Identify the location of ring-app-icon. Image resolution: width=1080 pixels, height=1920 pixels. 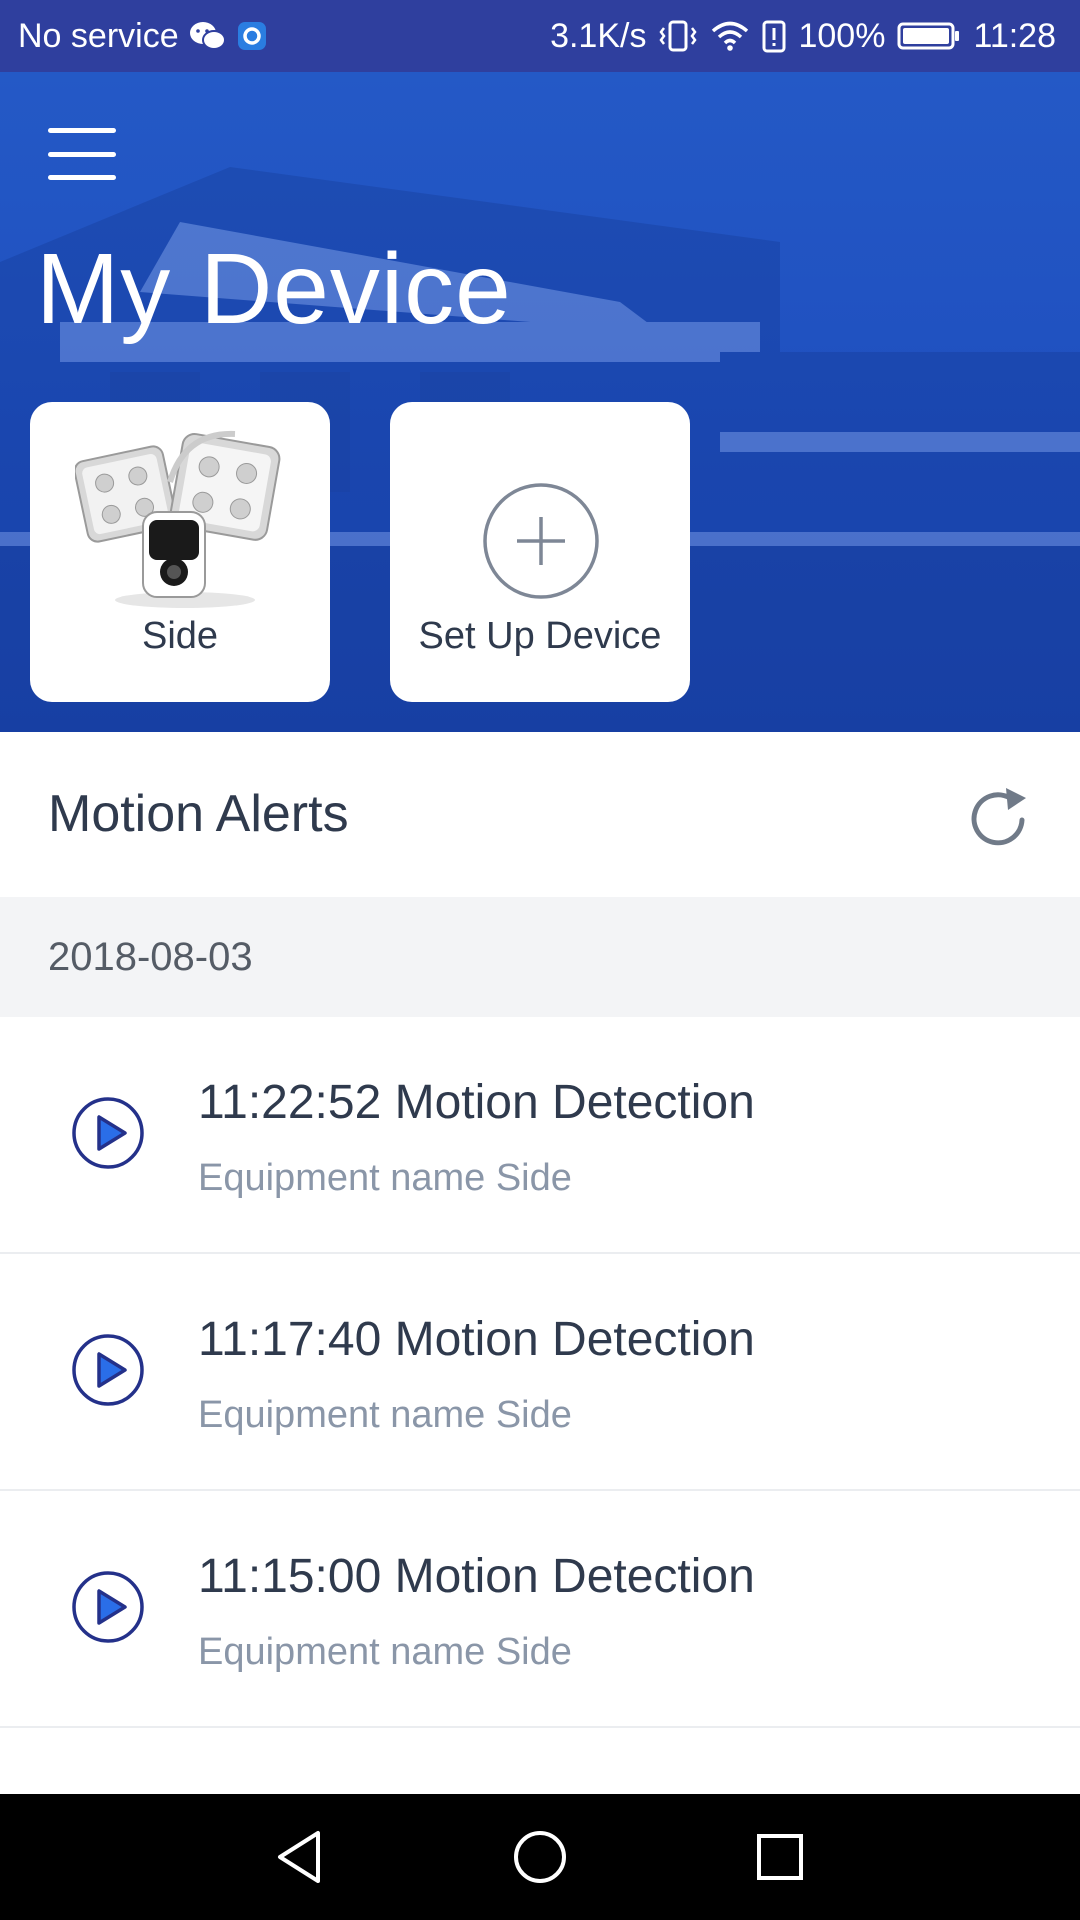
(252, 36).